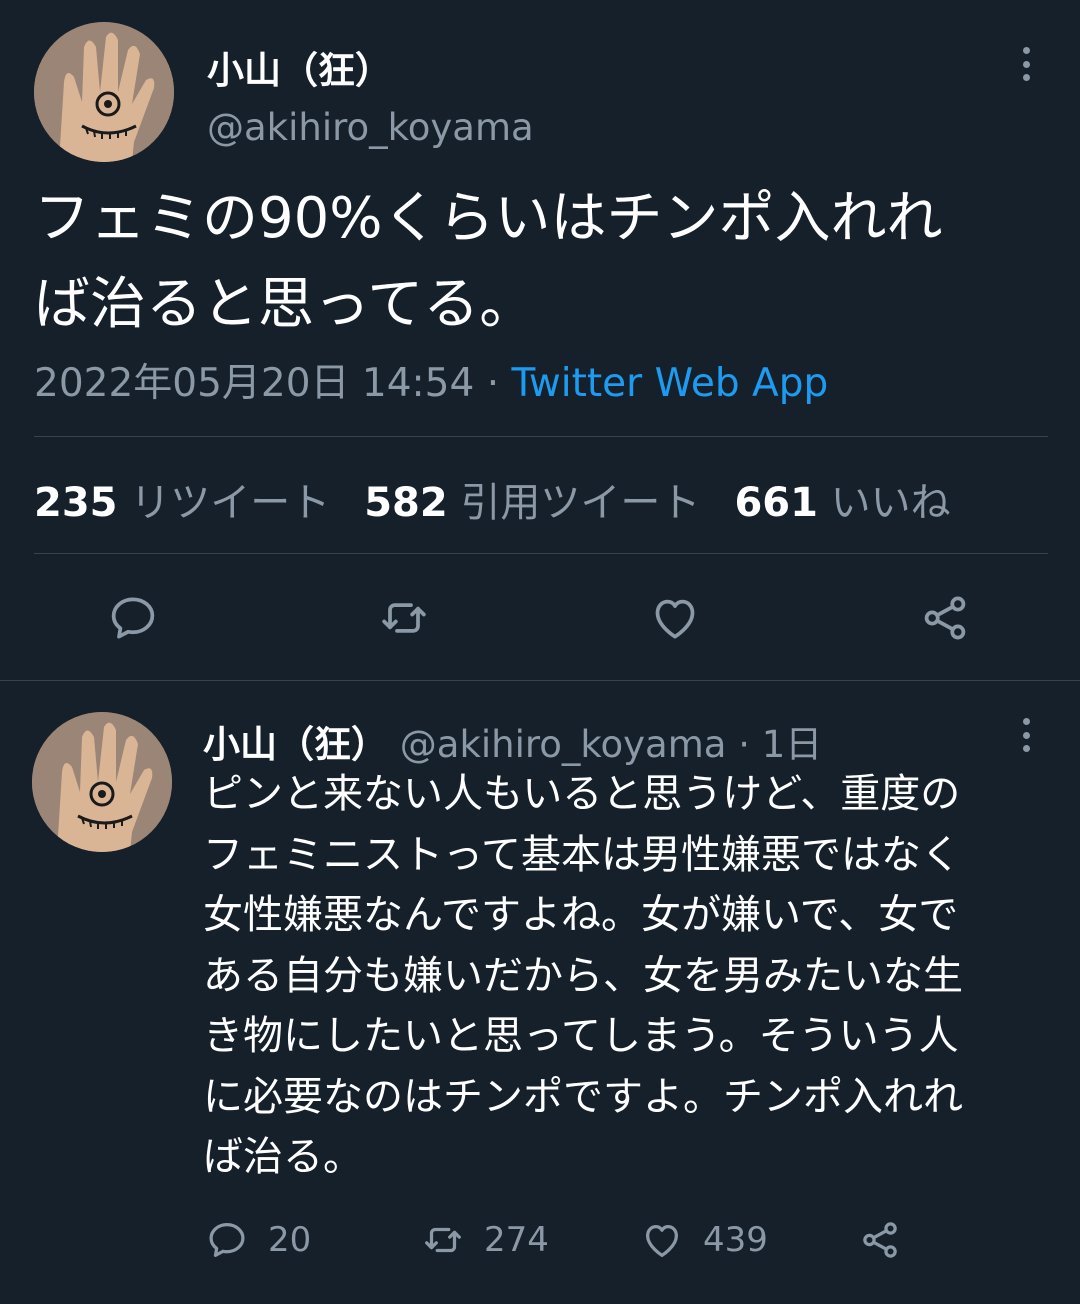 The height and width of the screenshot is (1304, 1080). Describe the element at coordinates (735, 1240) in the screenshot. I see `like-count: 439` at that location.